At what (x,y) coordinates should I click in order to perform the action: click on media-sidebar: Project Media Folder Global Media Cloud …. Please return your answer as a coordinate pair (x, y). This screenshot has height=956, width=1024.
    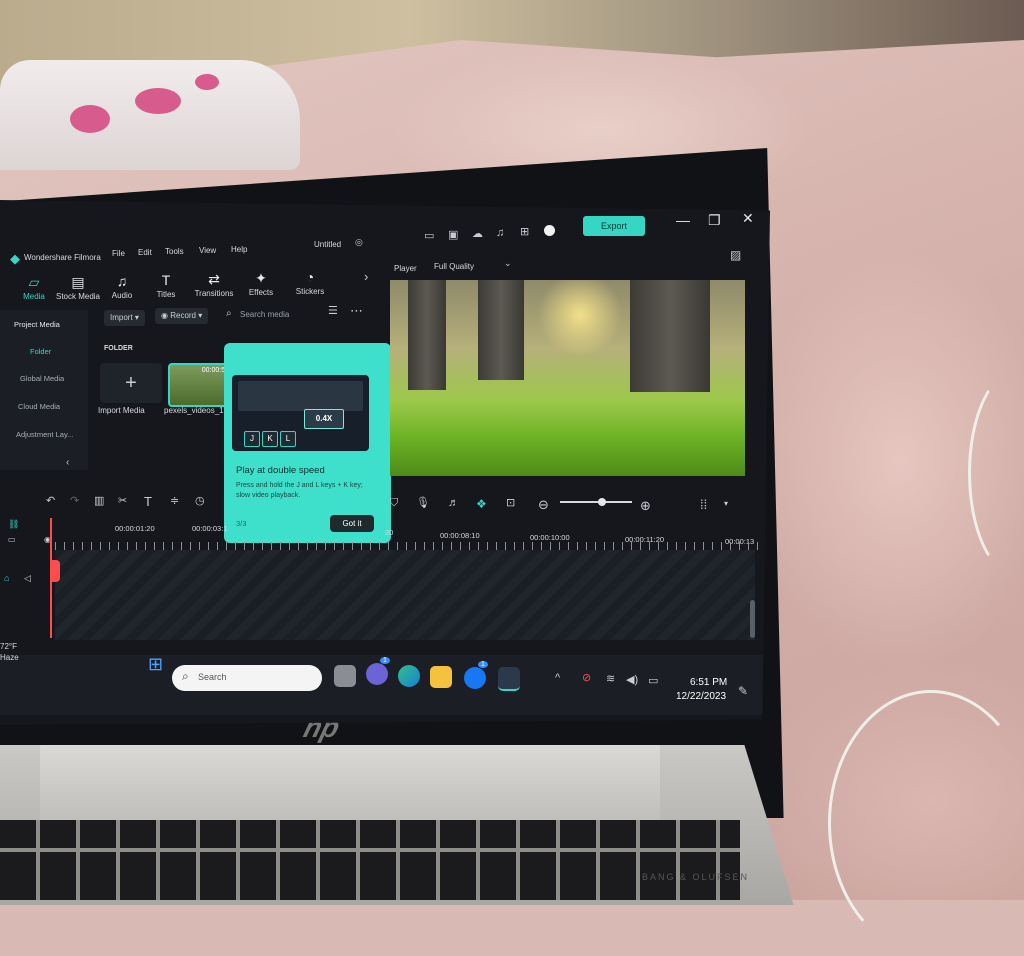
    Looking at the image, I should click on (44, 390).